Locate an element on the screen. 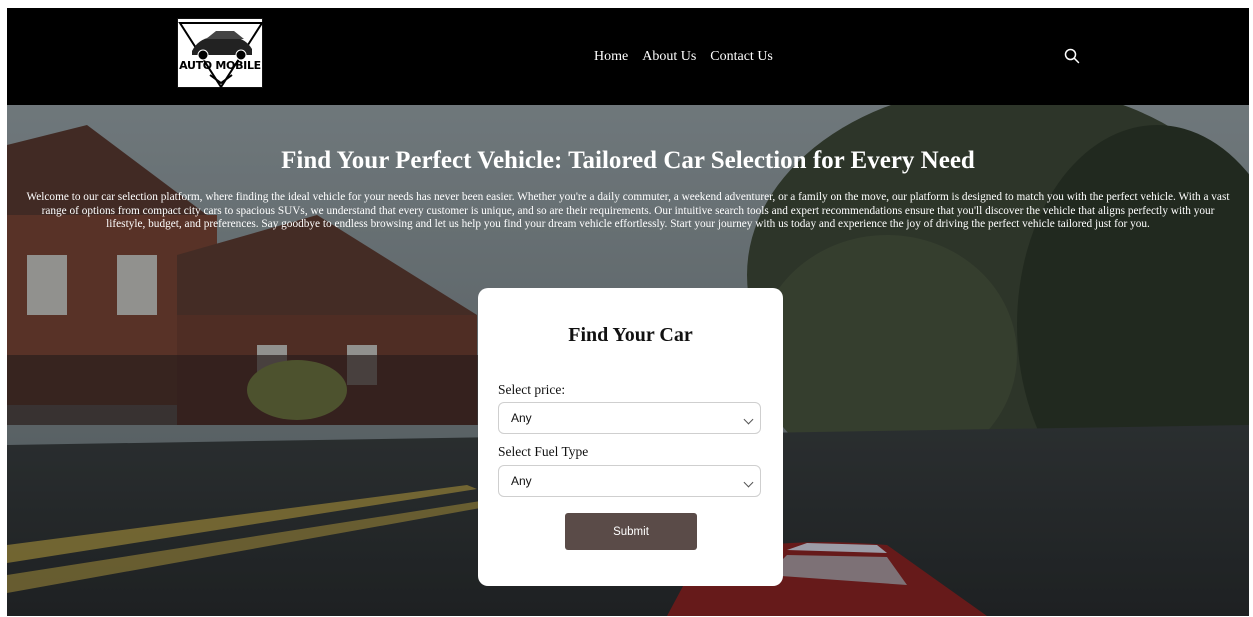 The image size is (1253, 617). brand-logo: AUTO MOBILE is located at coordinates (220, 53).